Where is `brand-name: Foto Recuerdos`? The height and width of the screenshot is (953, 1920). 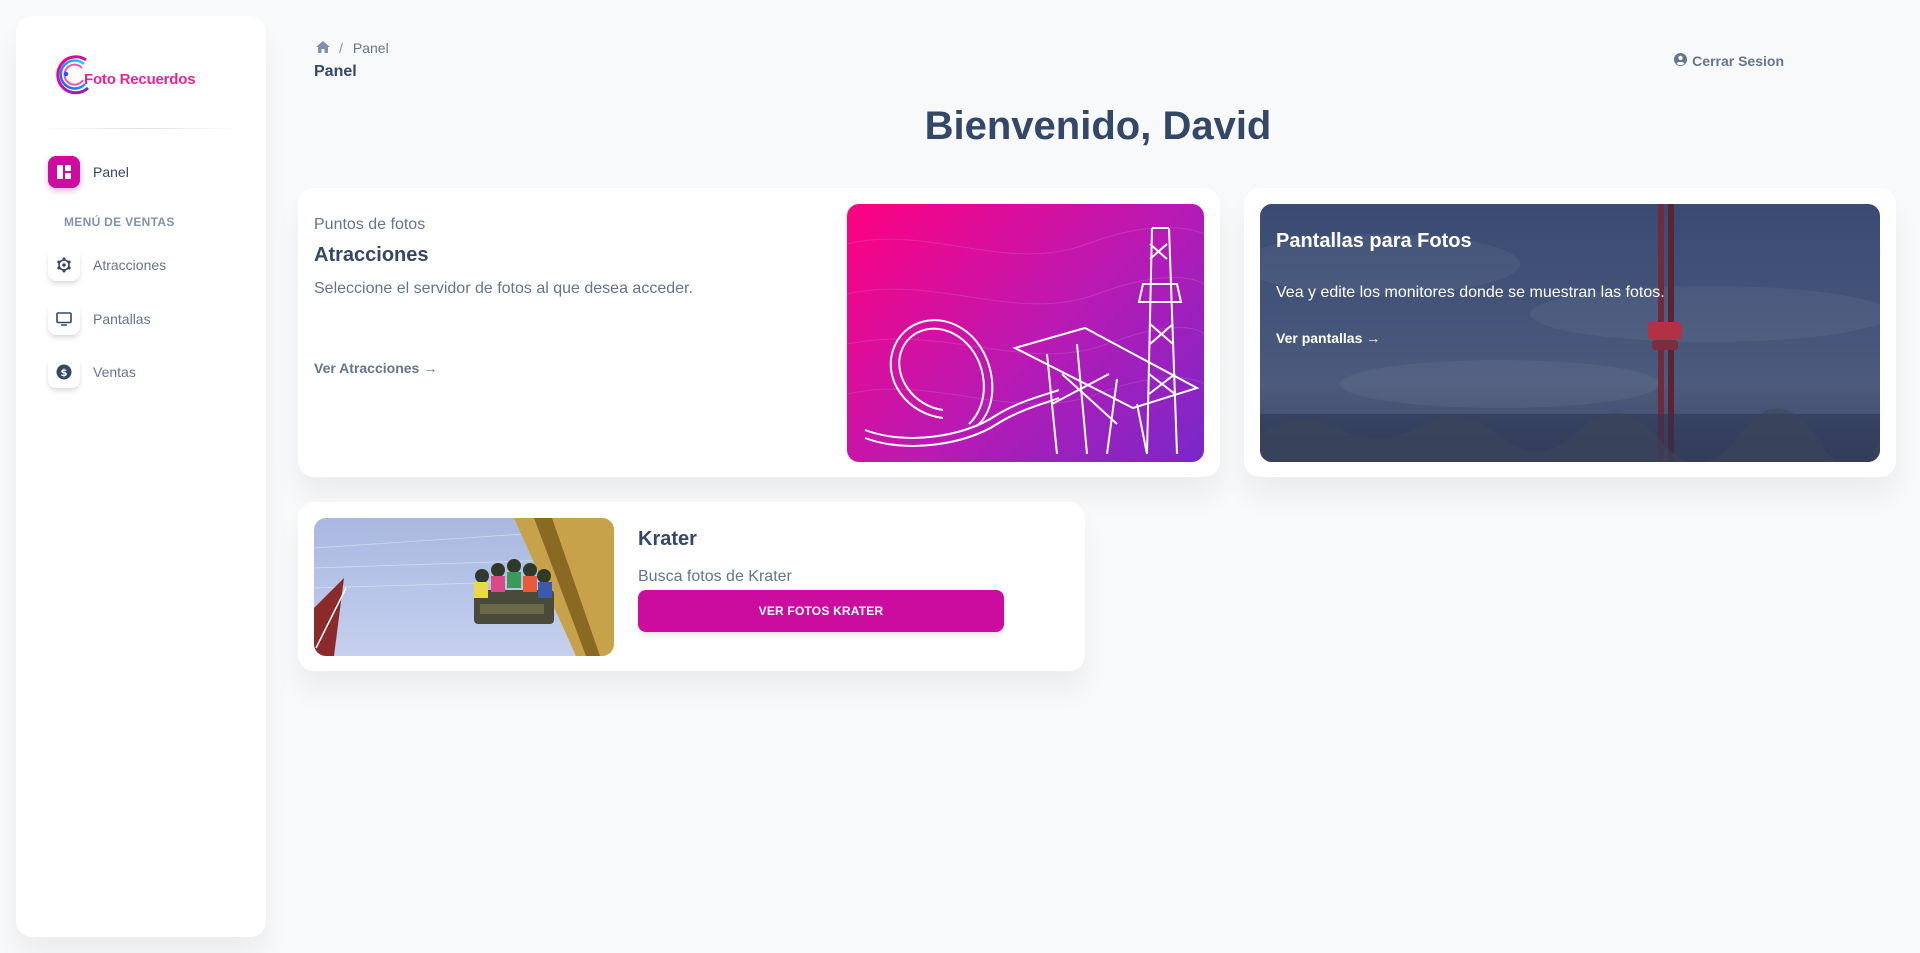
brand-name: Foto Recuerdos is located at coordinates (140, 79).